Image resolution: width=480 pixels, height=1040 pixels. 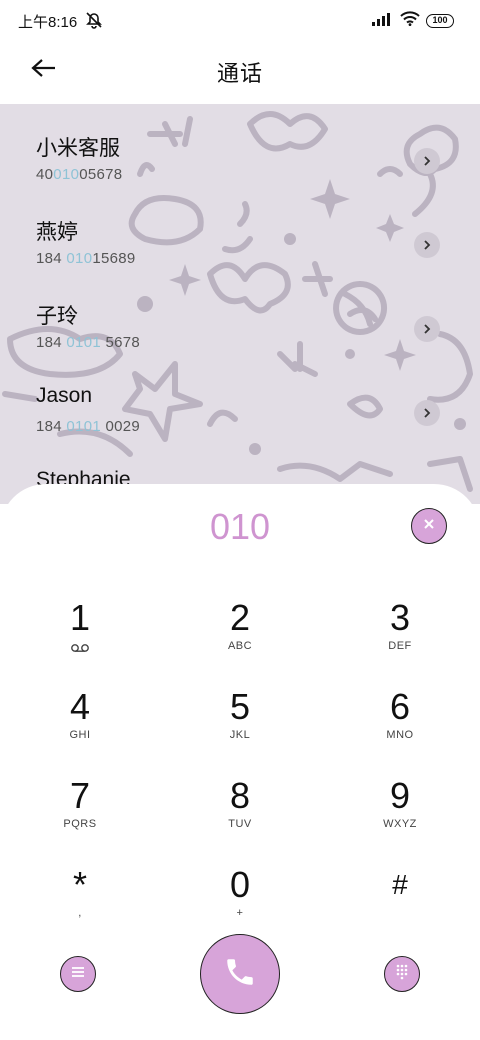 I want to click on key-9: 9 WXYZ, so click(x=400, y=816).